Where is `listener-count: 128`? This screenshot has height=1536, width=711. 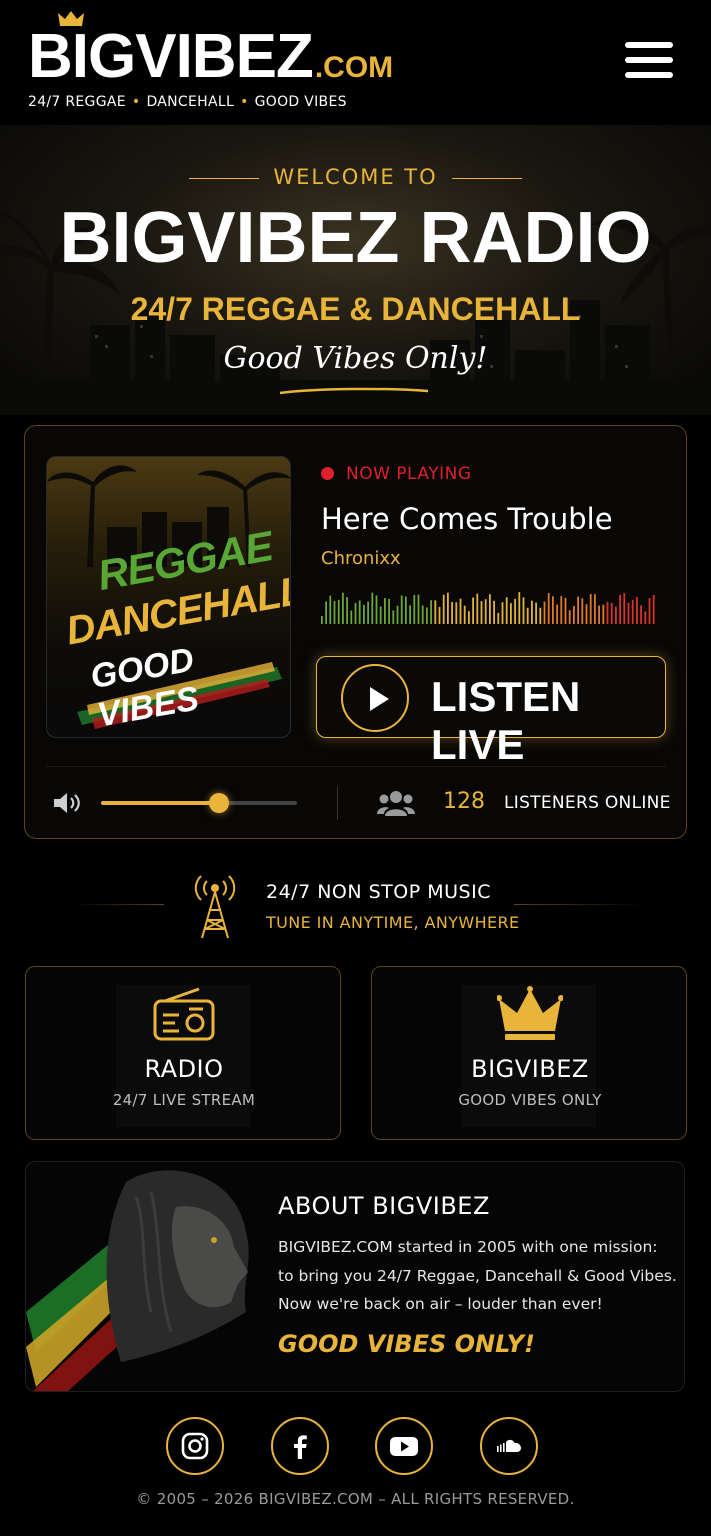
listener-count: 128 is located at coordinates (464, 801).